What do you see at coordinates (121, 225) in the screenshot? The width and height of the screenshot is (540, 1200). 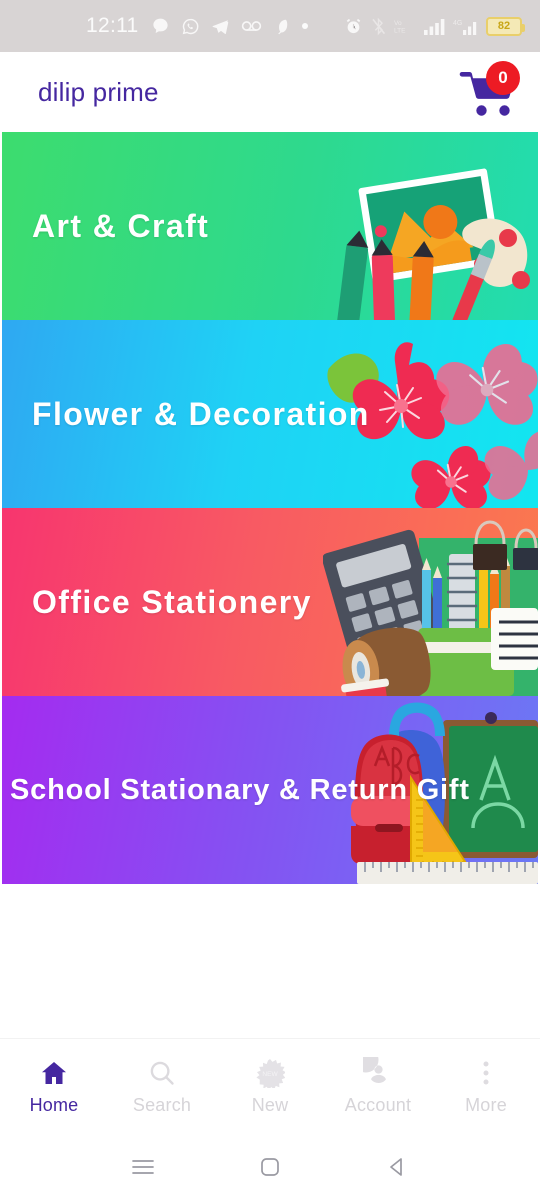 I see `banner-title: Art & Craft` at bounding box center [121, 225].